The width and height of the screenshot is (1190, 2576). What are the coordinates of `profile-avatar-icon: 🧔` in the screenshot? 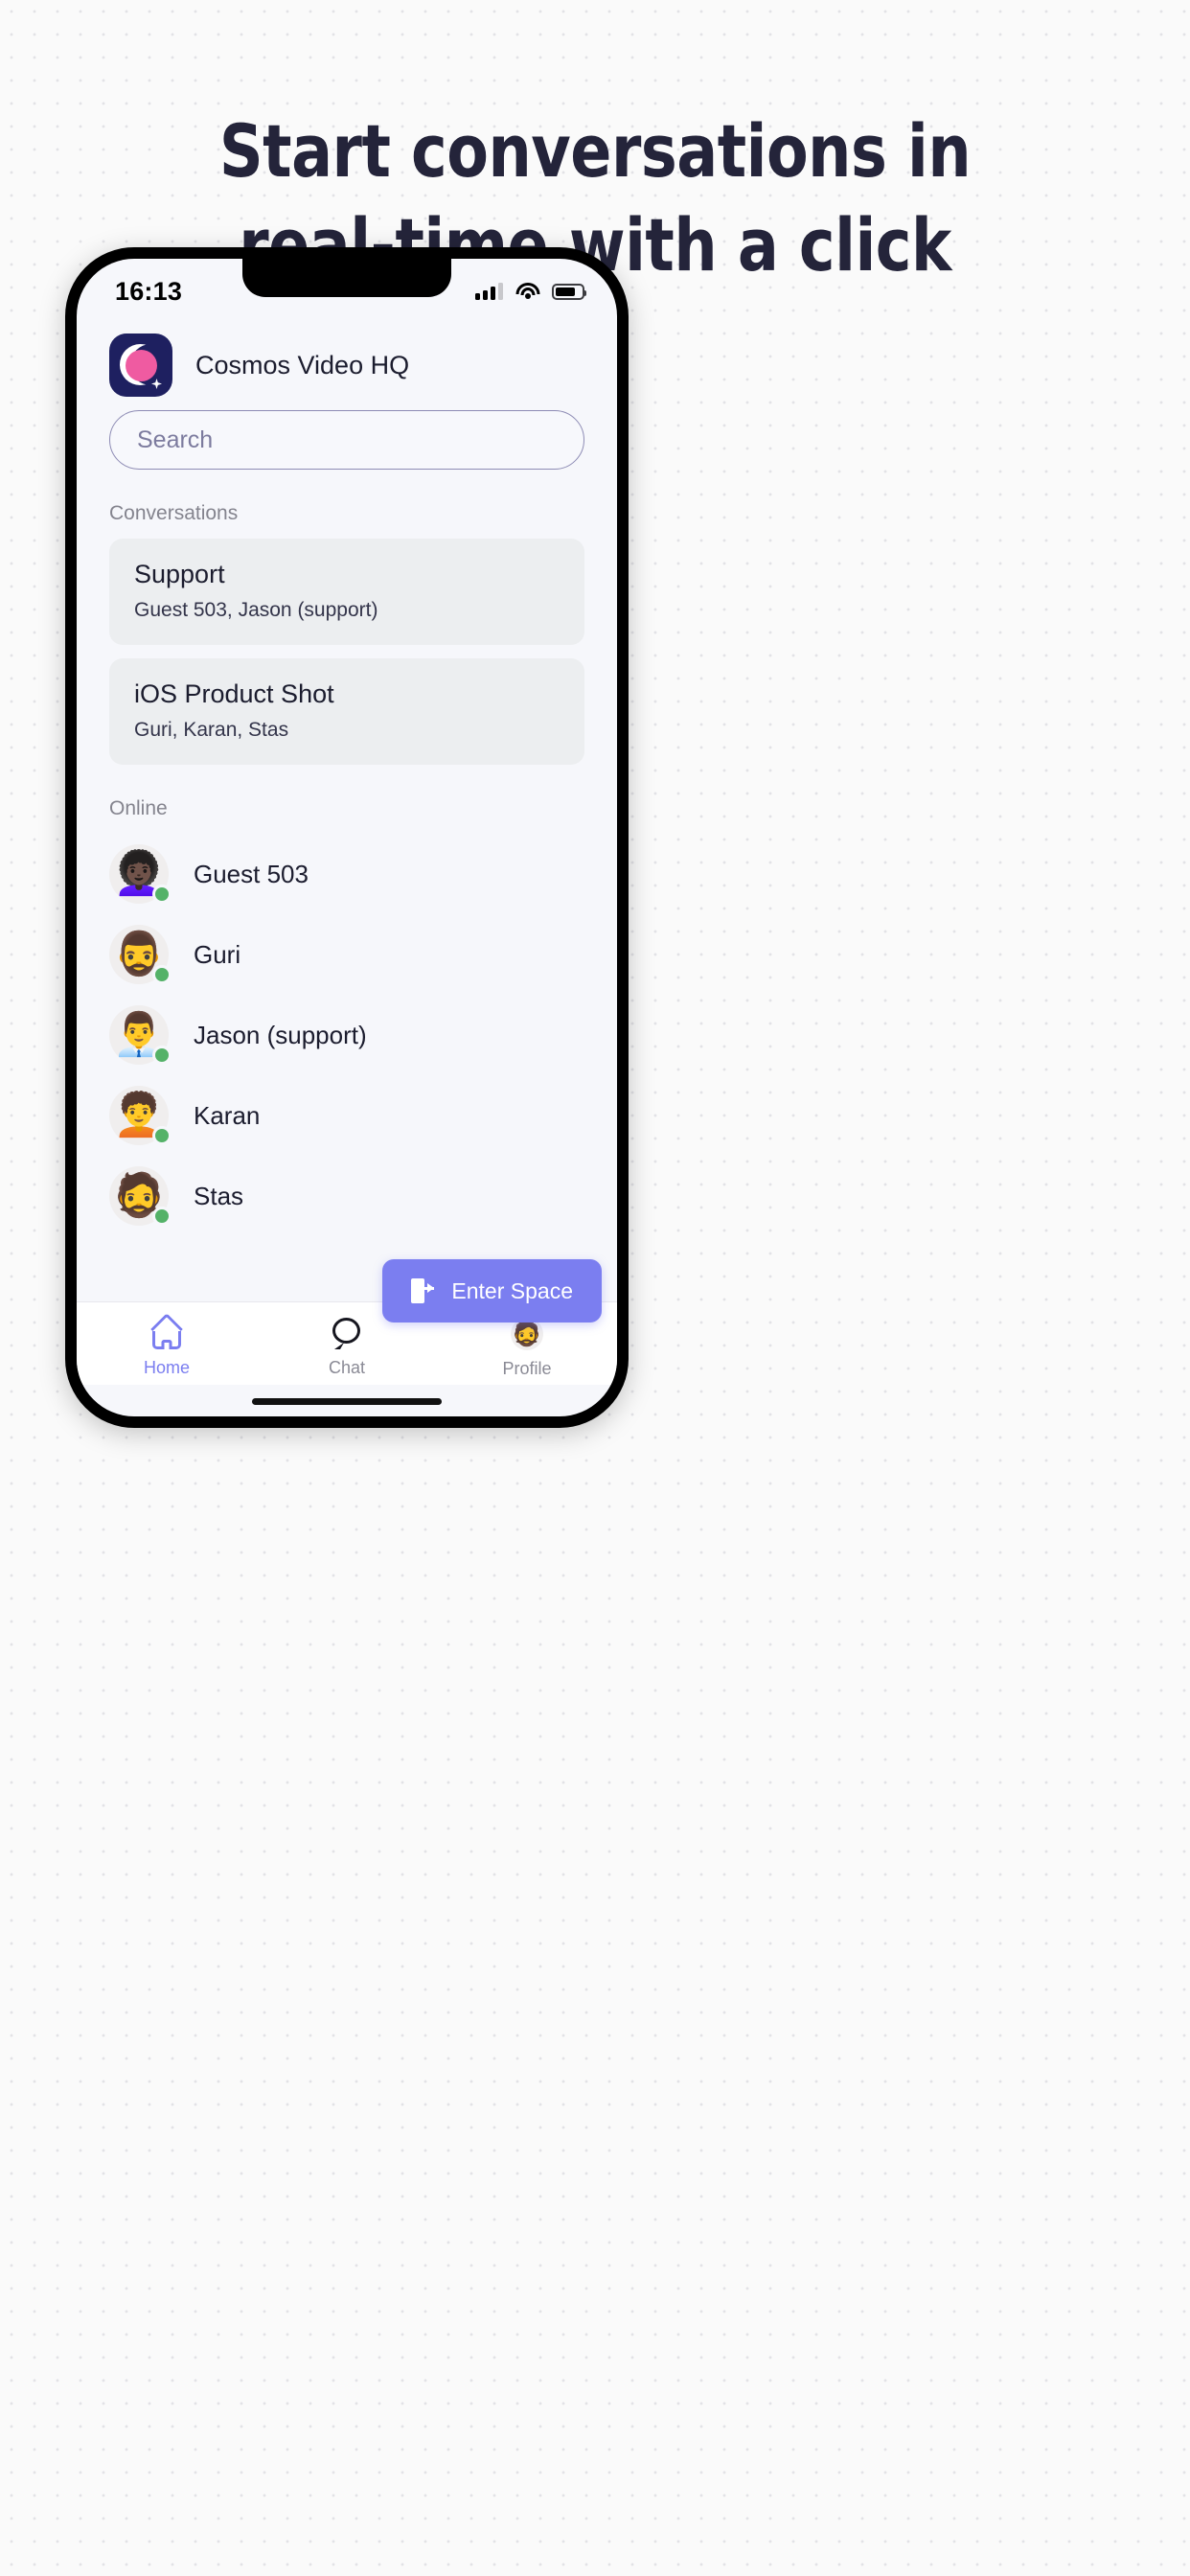 It's located at (527, 1334).